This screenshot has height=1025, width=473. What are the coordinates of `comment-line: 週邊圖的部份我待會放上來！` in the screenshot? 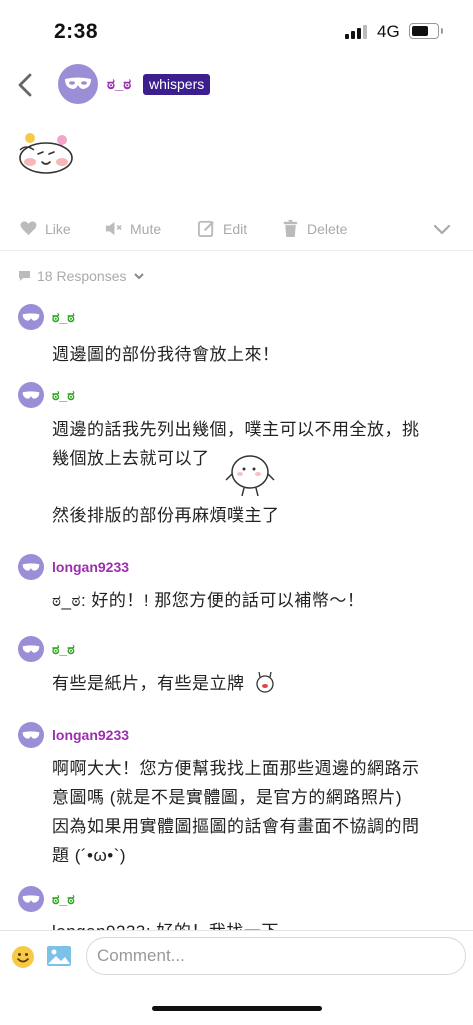 It's located at (166, 354).